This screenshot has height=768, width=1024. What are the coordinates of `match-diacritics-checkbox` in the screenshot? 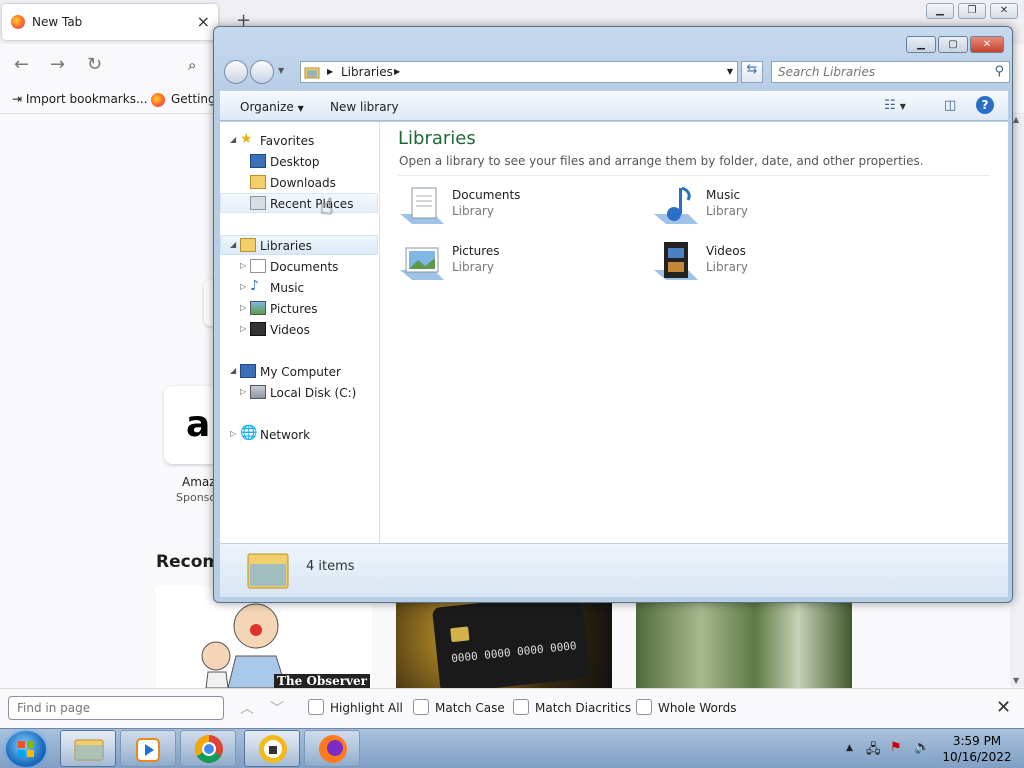 It's located at (521, 707).